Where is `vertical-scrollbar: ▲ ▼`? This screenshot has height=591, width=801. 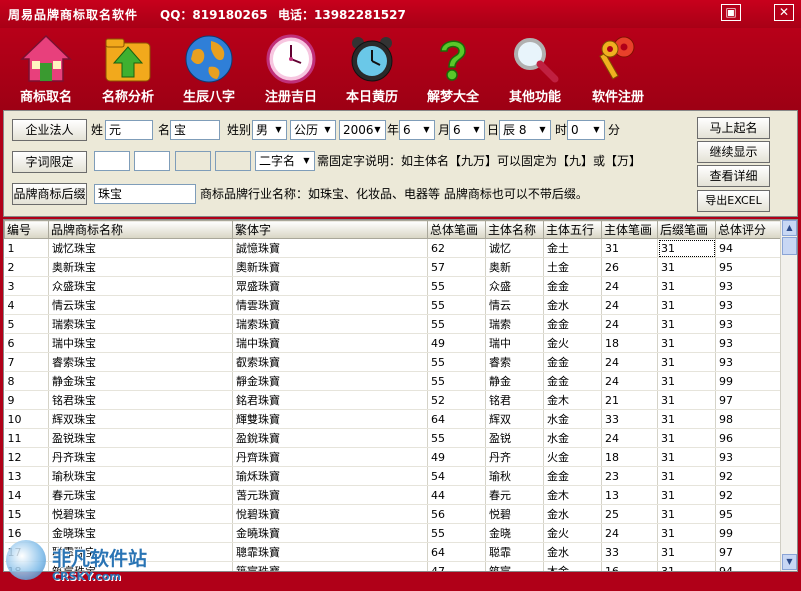
vertical-scrollbar: ▲ ▼ is located at coordinates (788, 395).